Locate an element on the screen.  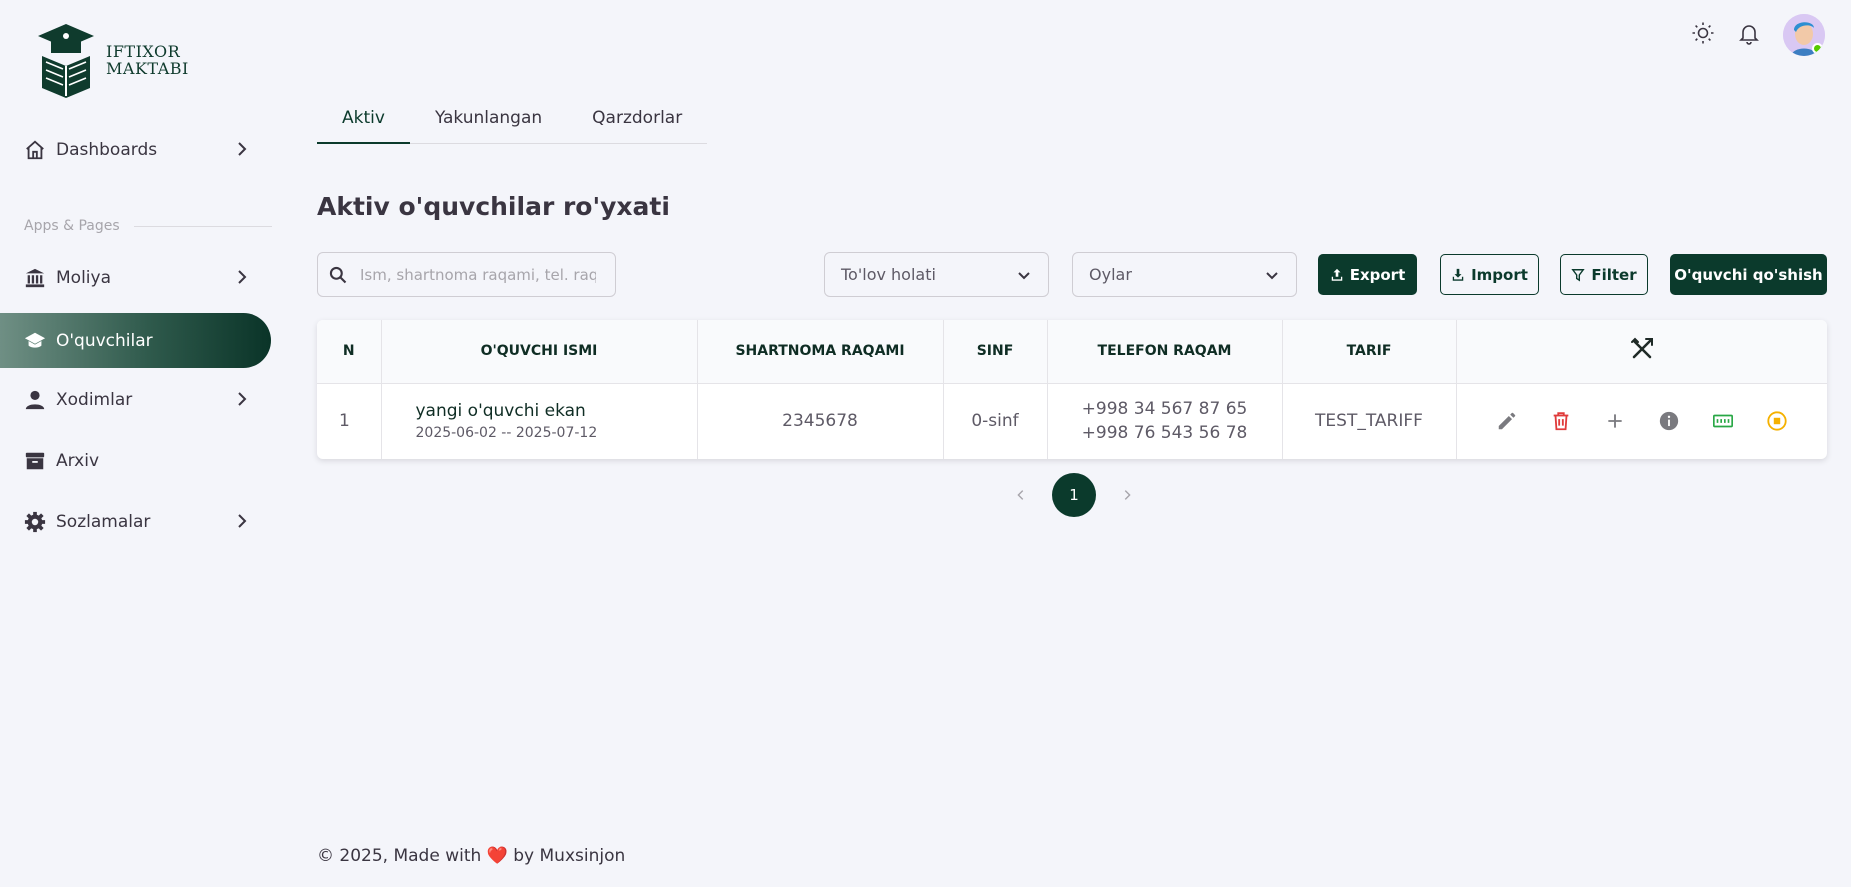
months-value: Oylar is located at coordinates (1110, 274).